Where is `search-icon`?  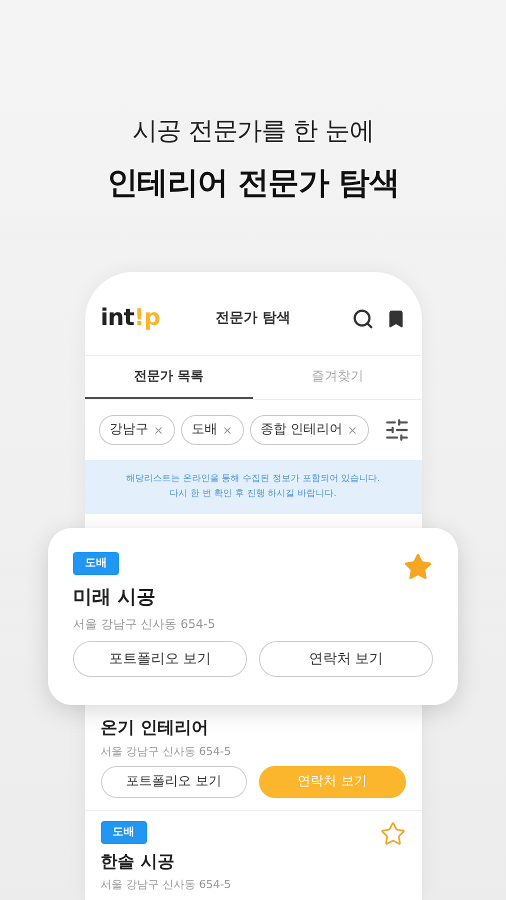
search-icon is located at coordinates (363, 319).